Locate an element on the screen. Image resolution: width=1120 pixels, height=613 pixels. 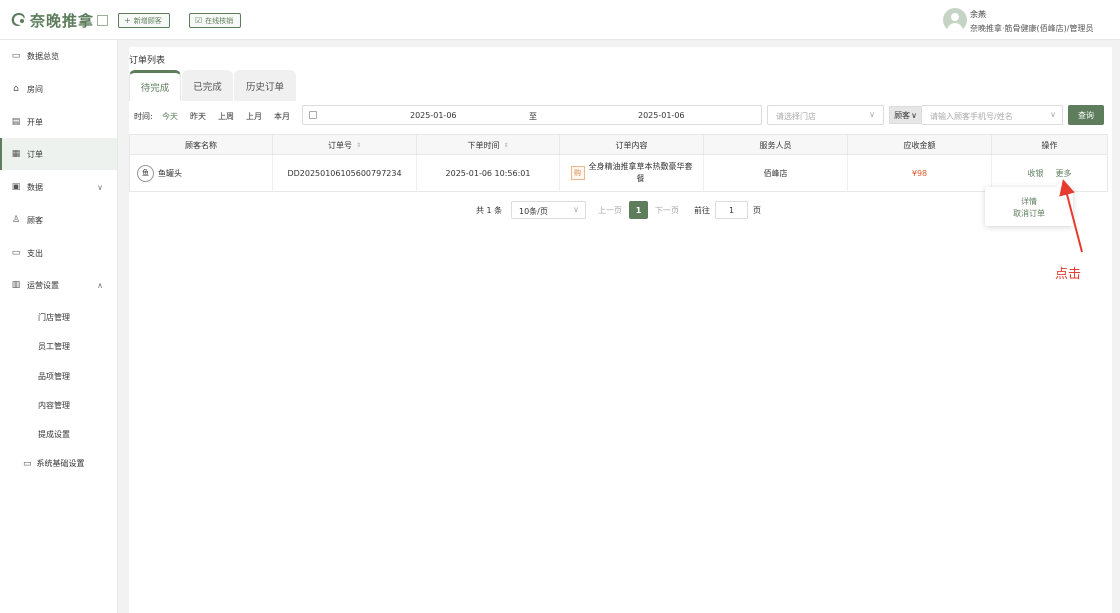
time-label: 时间: is located at coordinates (143, 116).